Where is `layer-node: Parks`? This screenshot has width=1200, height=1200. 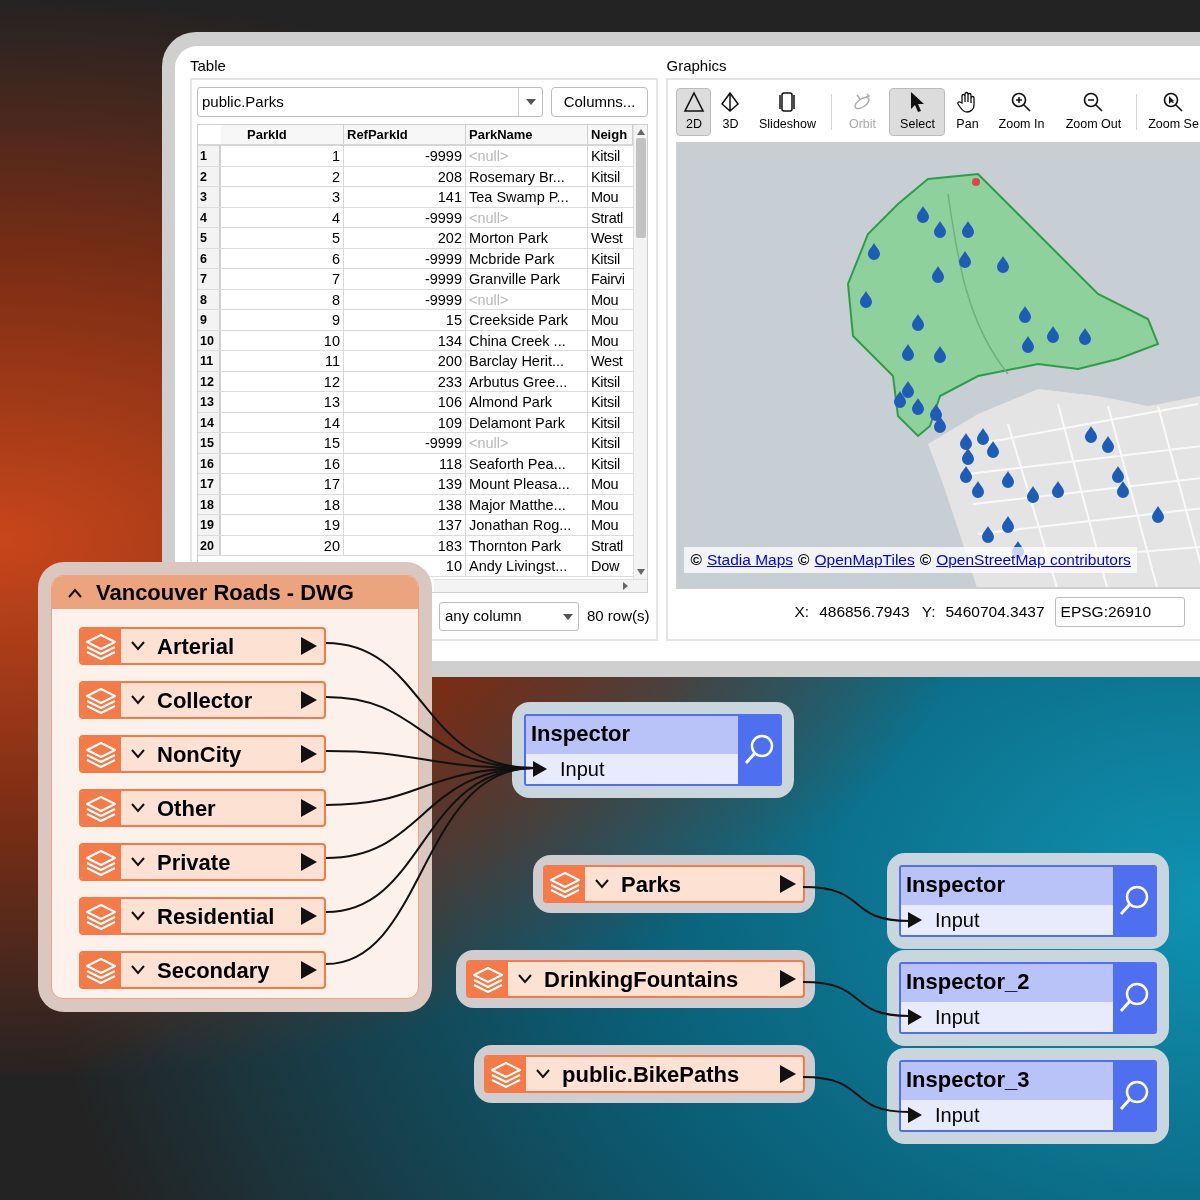 layer-node: Parks is located at coordinates (674, 884).